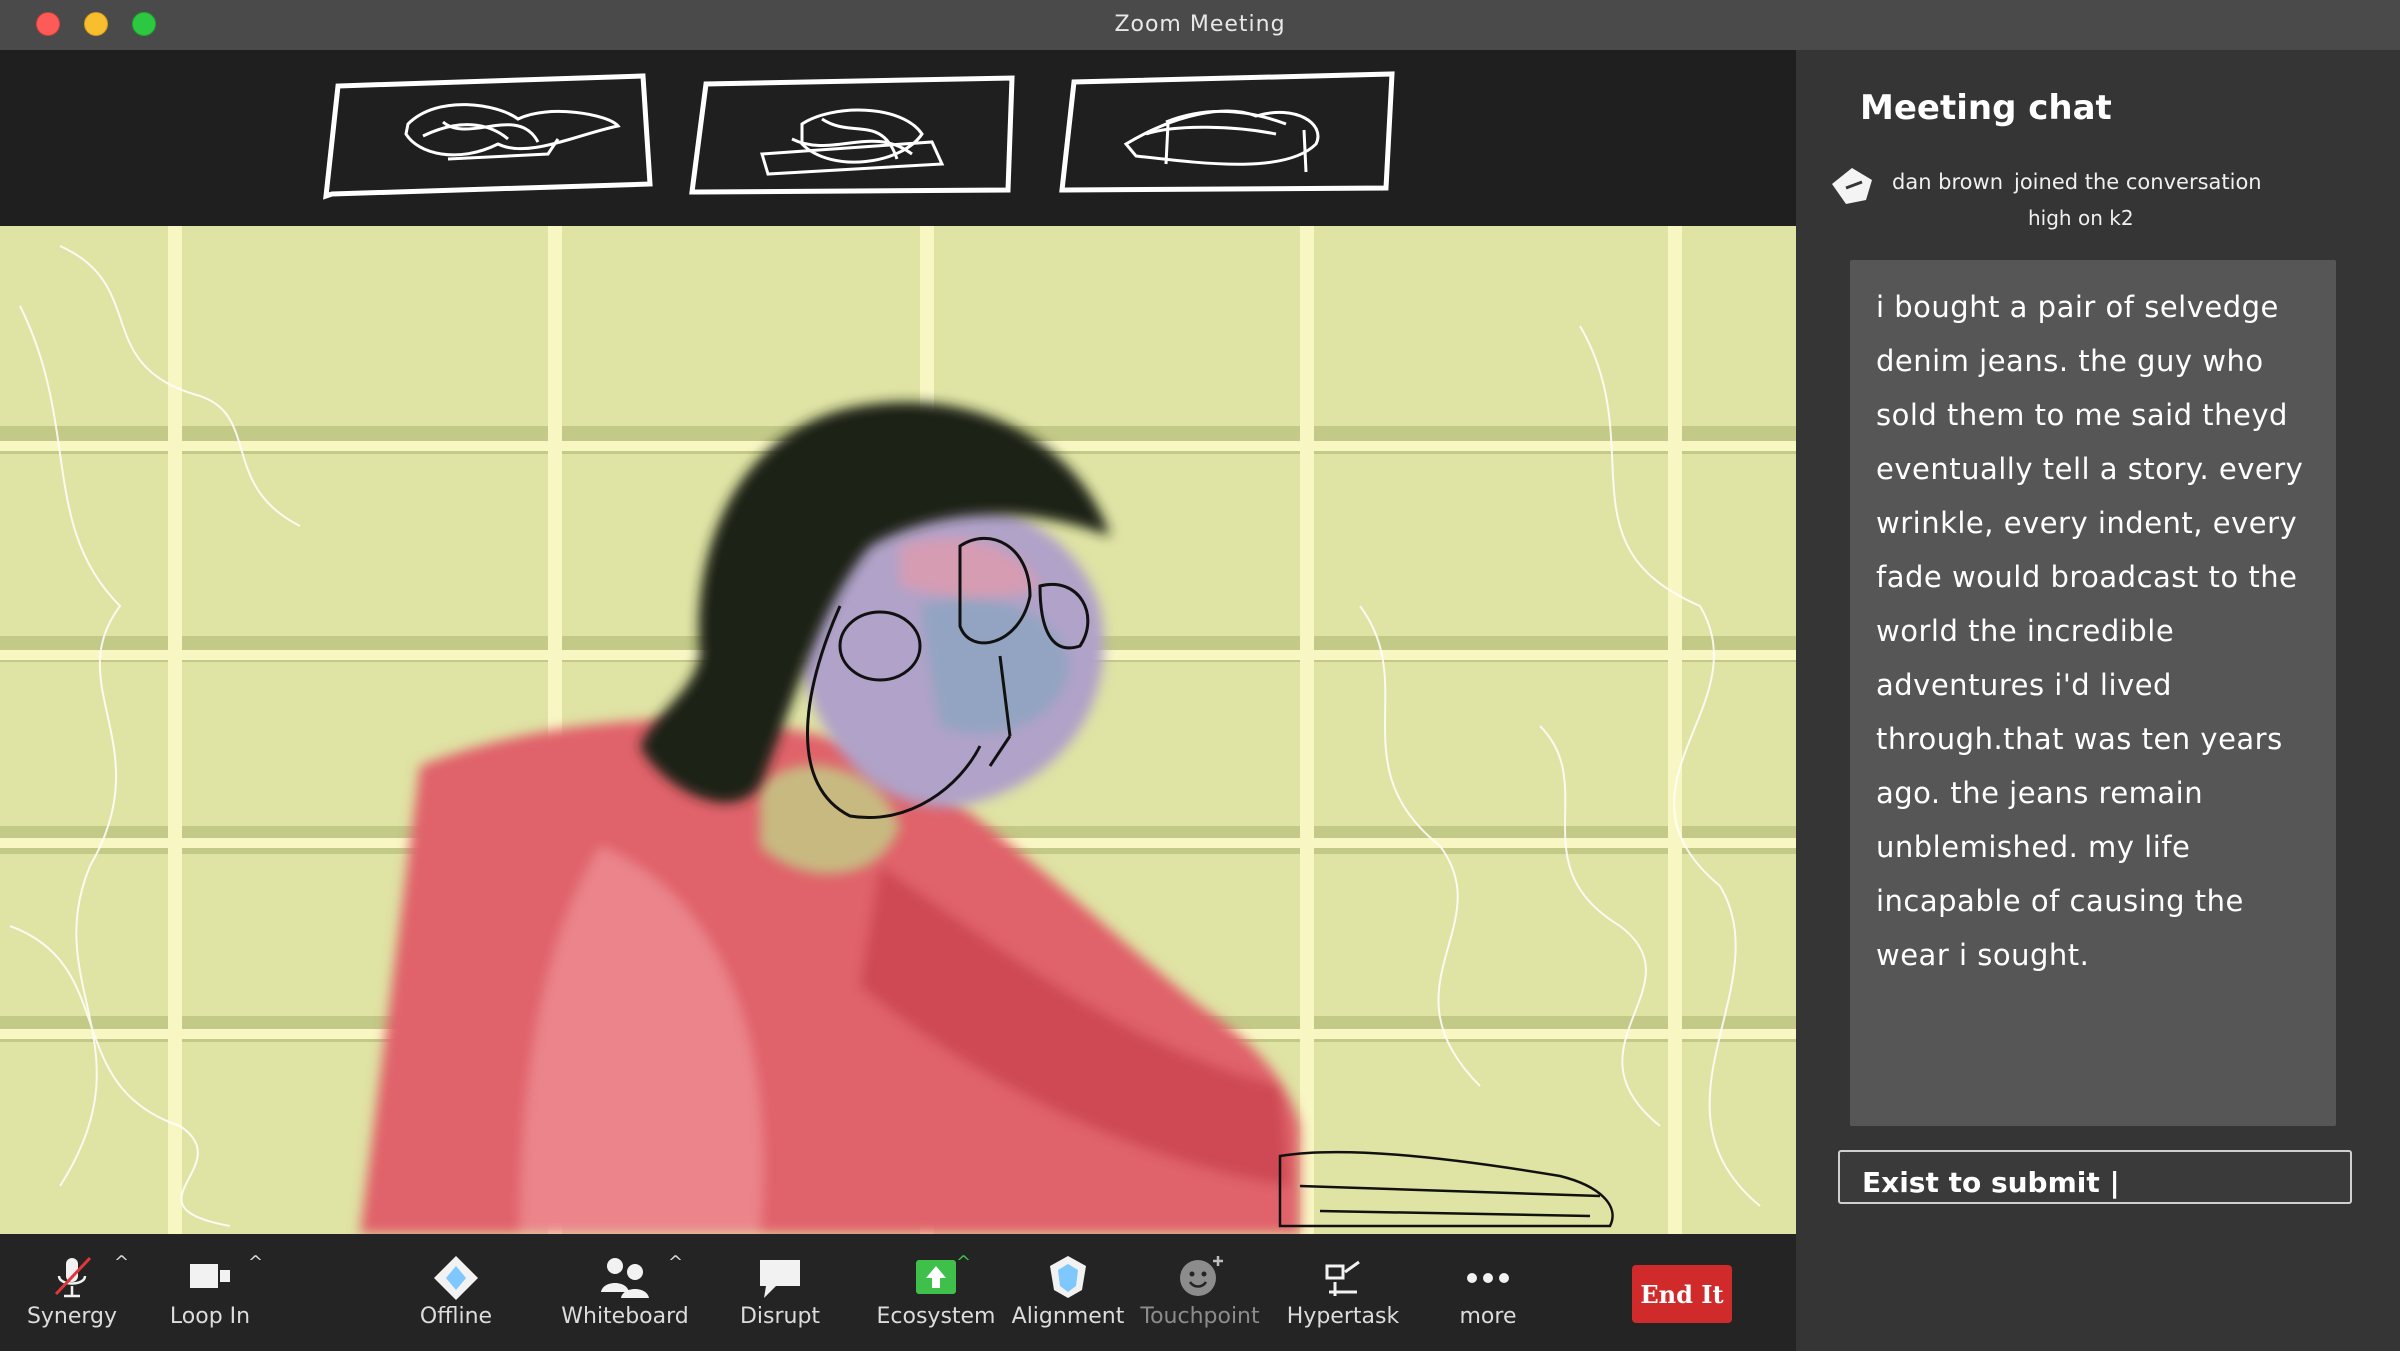 The height and width of the screenshot is (1351, 2400). Describe the element at coordinates (72, 1316) in the screenshot. I see `synergy-label: Synergy` at that location.